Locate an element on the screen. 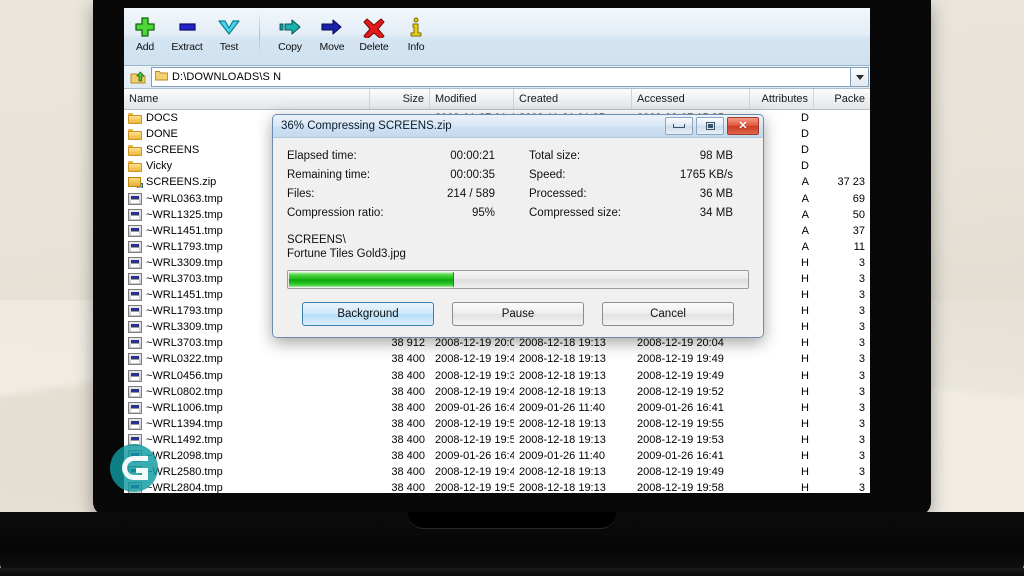 This screenshot has height=576, width=1024. cell-name: ~WRL1325.tmp is located at coordinates (184, 214).